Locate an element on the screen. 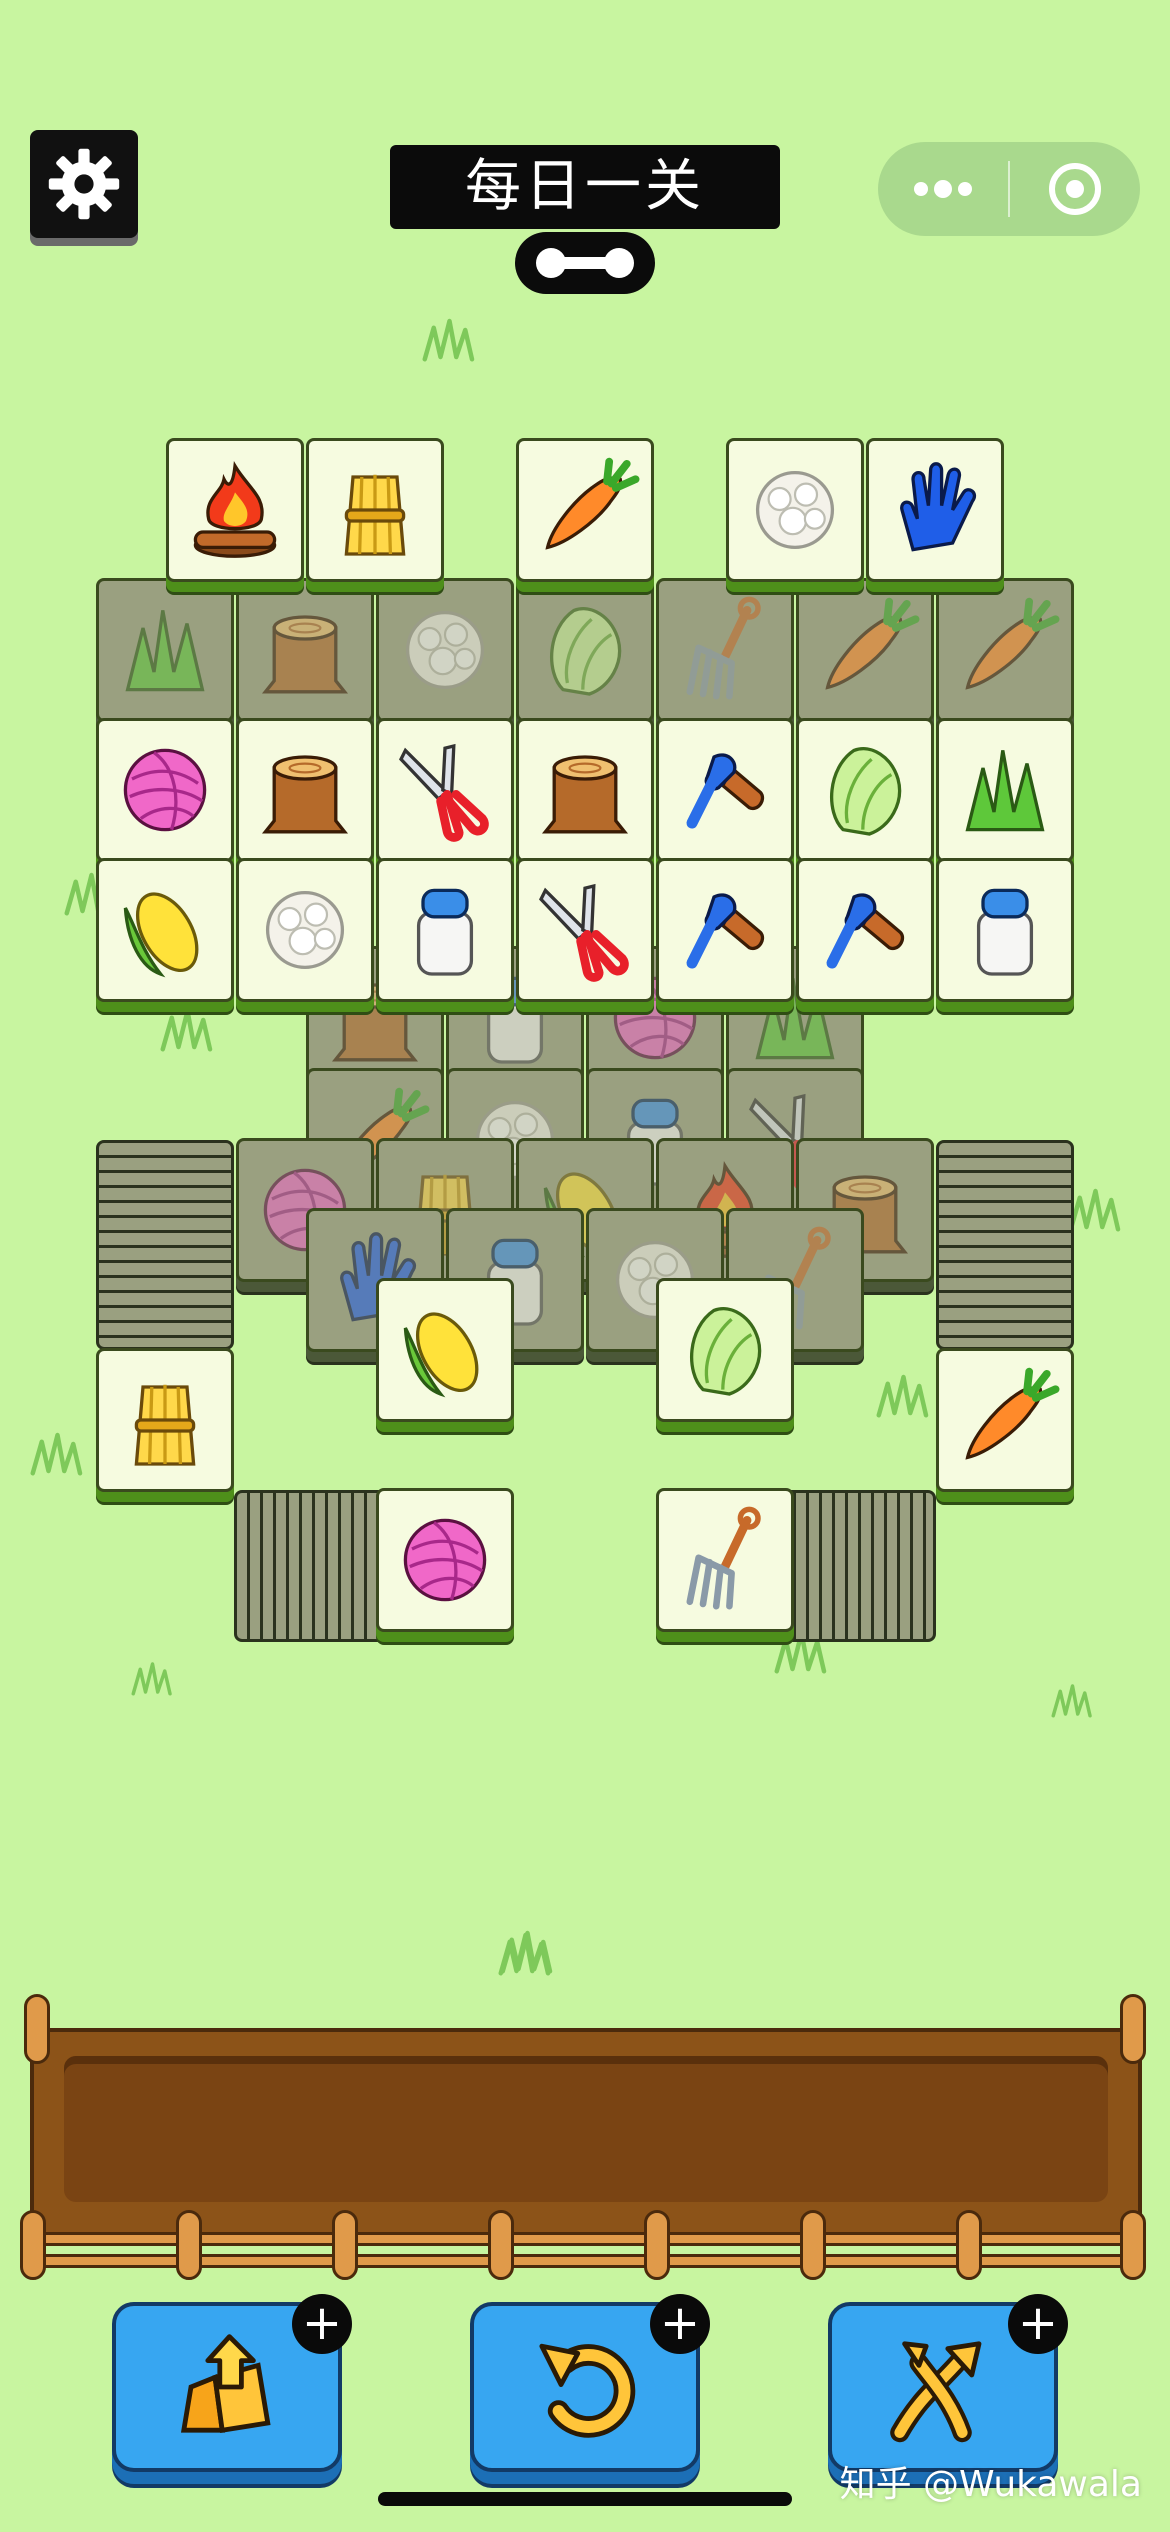 This screenshot has height=2532, width=1170. grass-icon is located at coordinates (1005, 790).